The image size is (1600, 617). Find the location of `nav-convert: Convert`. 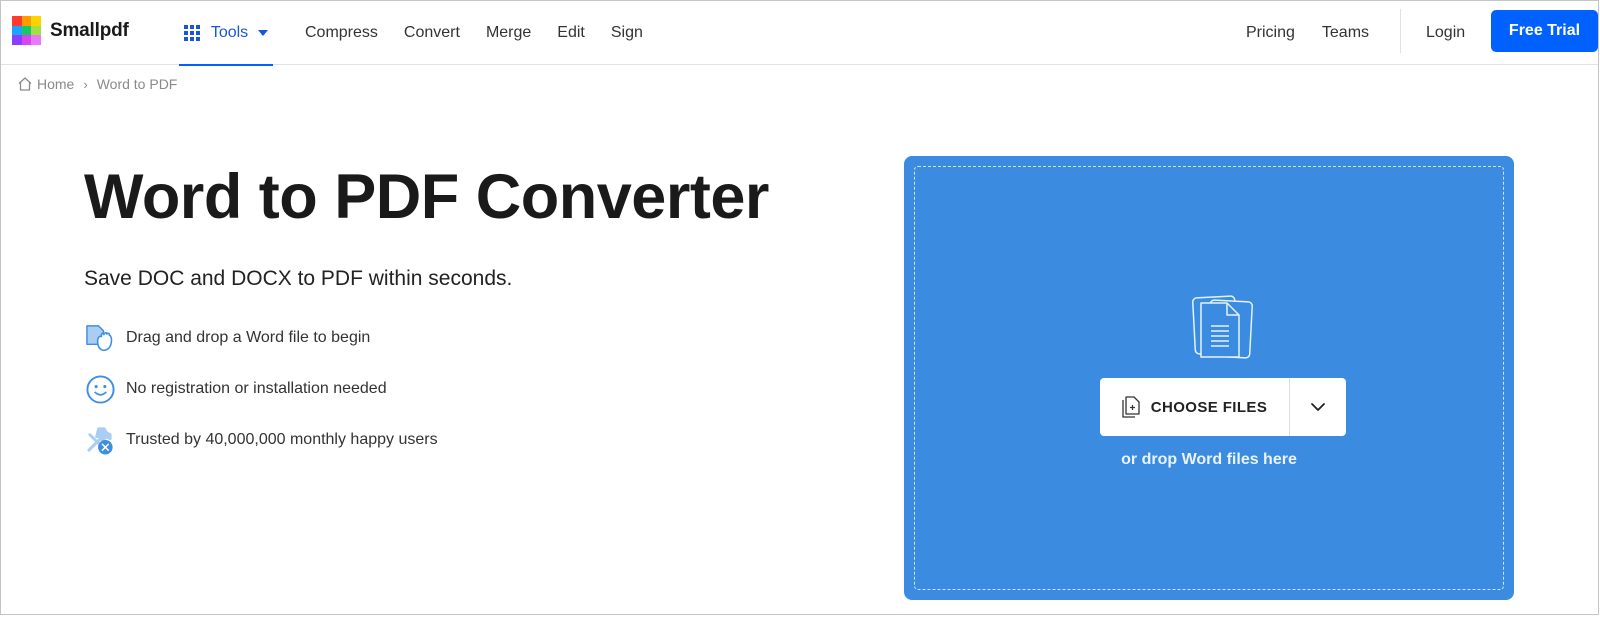

nav-convert: Convert is located at coordinates (432, 33).